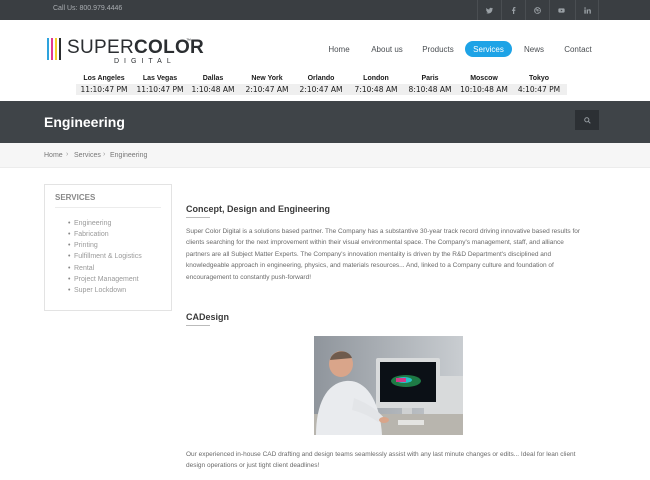 The width and height of the screenshot is (650, 480). What do you see at coordinates (169, 47) in the screenshot?
I see `logo-word-bold: COLOR` at bounding box center [169, 47].